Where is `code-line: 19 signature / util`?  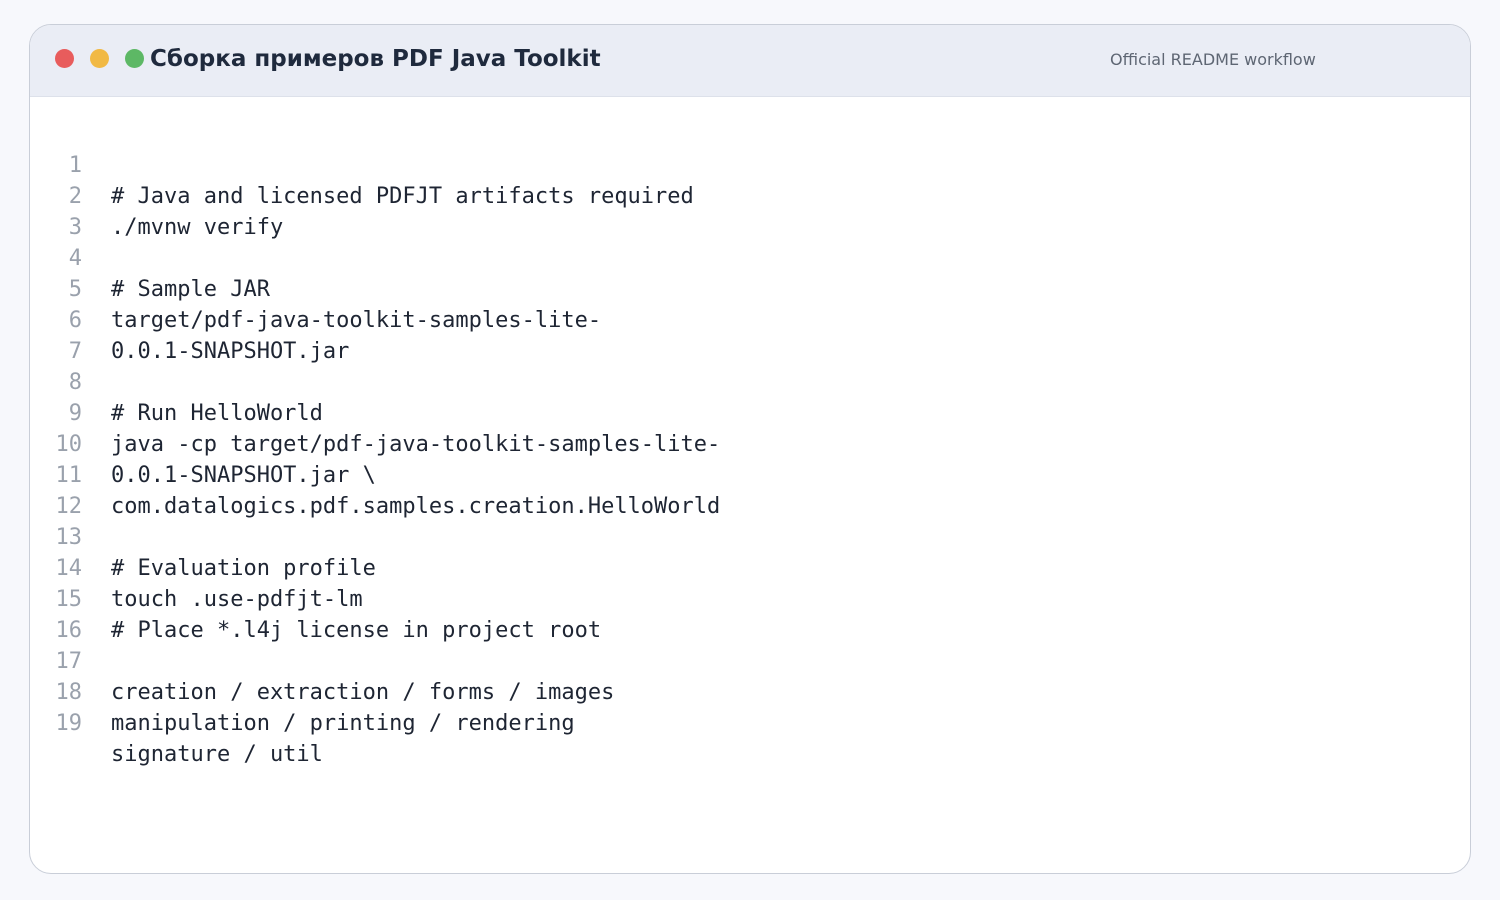 code-line: 19 signature / util is located at coordinates (750, 722).